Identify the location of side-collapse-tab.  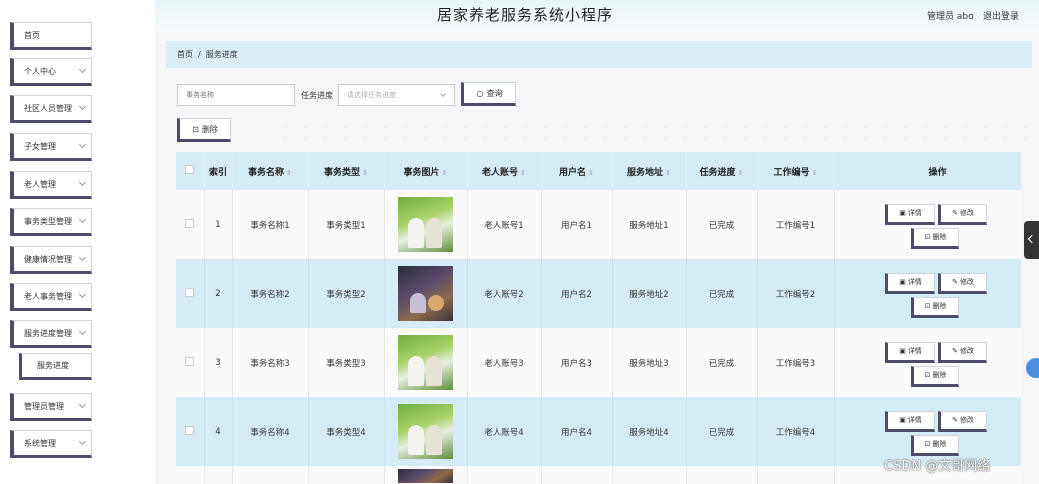
(1031, 240).